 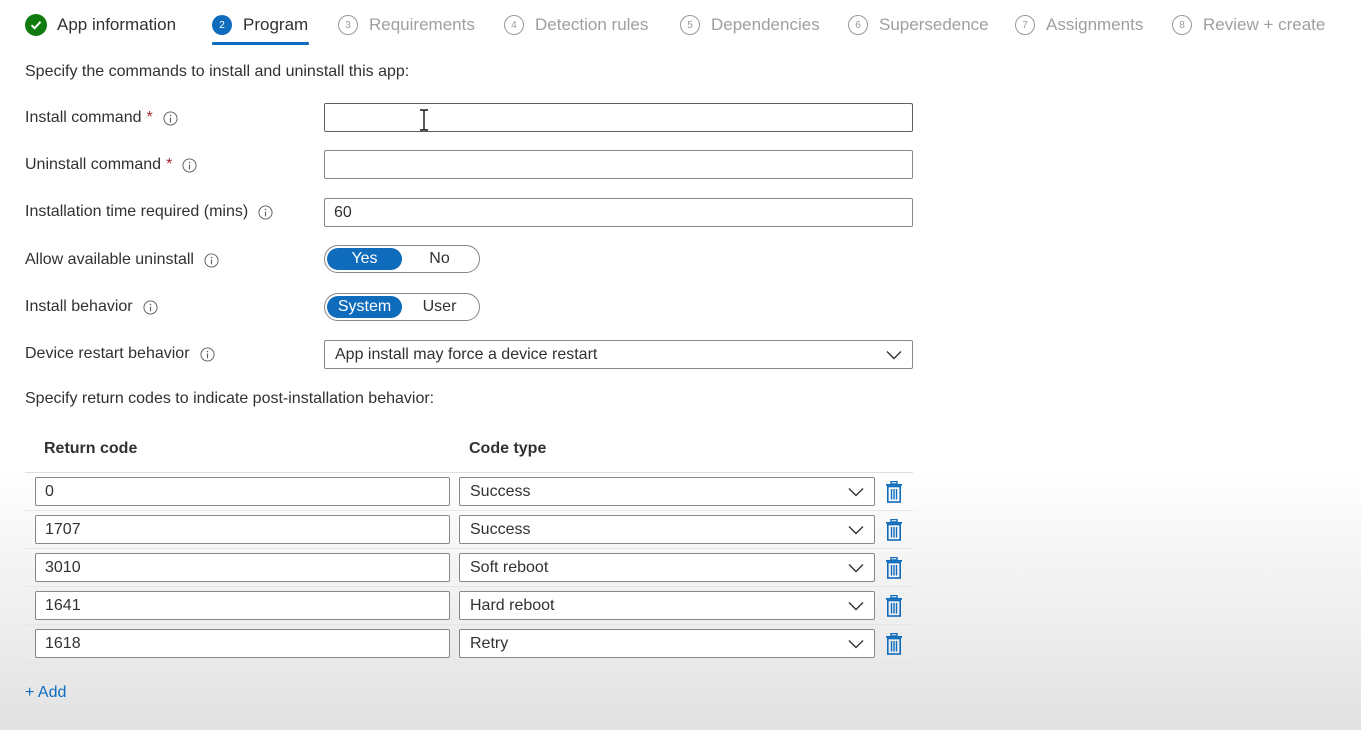 I want to click on install-time-input, so click(x=618, y=212).